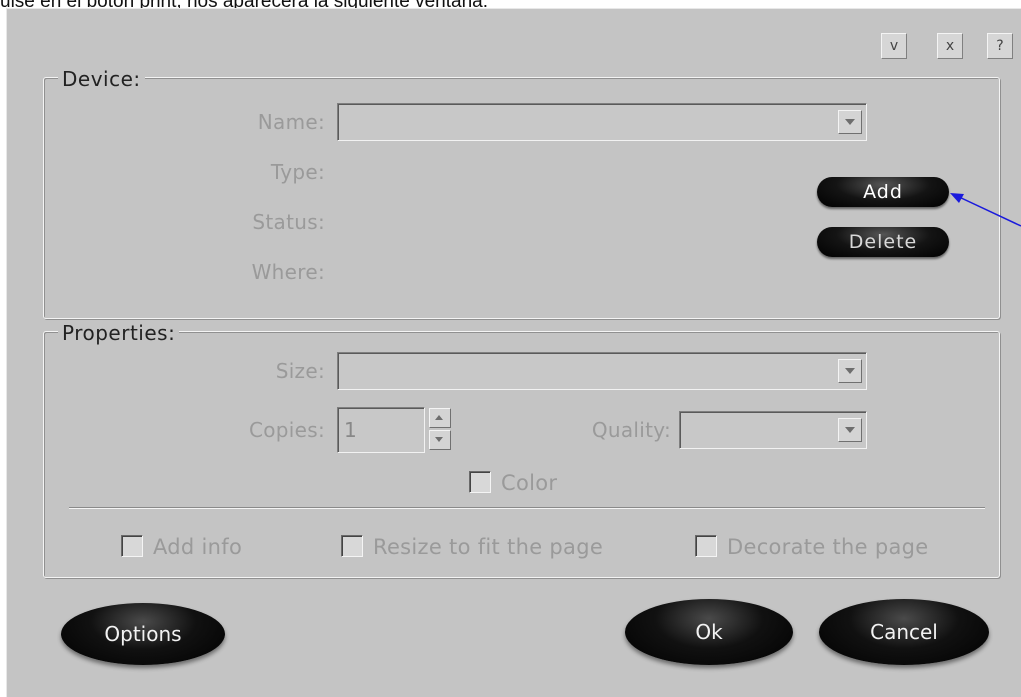 The image size is (1021, 697). What do you see at coordinates (883, 192) in the screenshot?
I see `add-button: Add` at bounding box center [883, 192].